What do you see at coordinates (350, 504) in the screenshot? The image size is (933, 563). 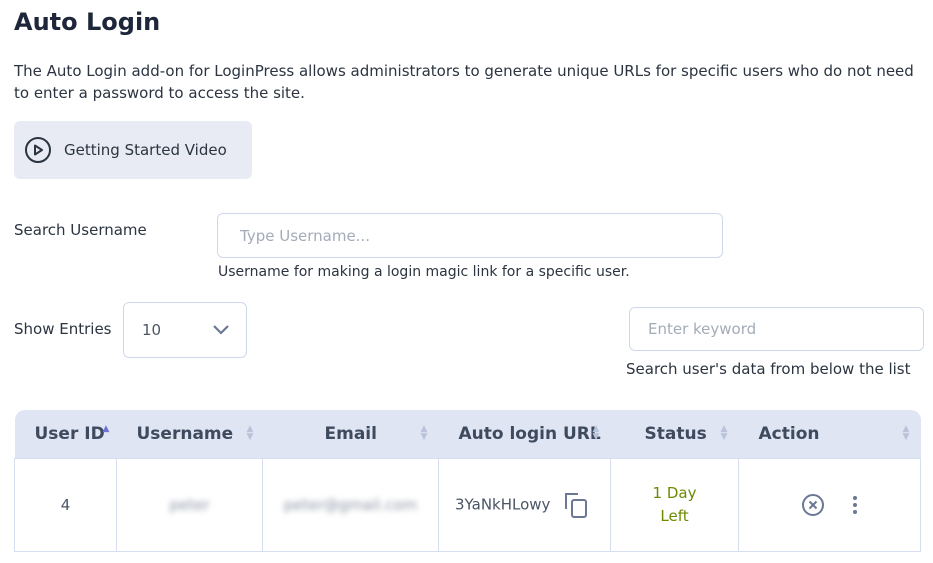 I see `cell-email: peter@gmail.com` at bounding box center [350, 504].